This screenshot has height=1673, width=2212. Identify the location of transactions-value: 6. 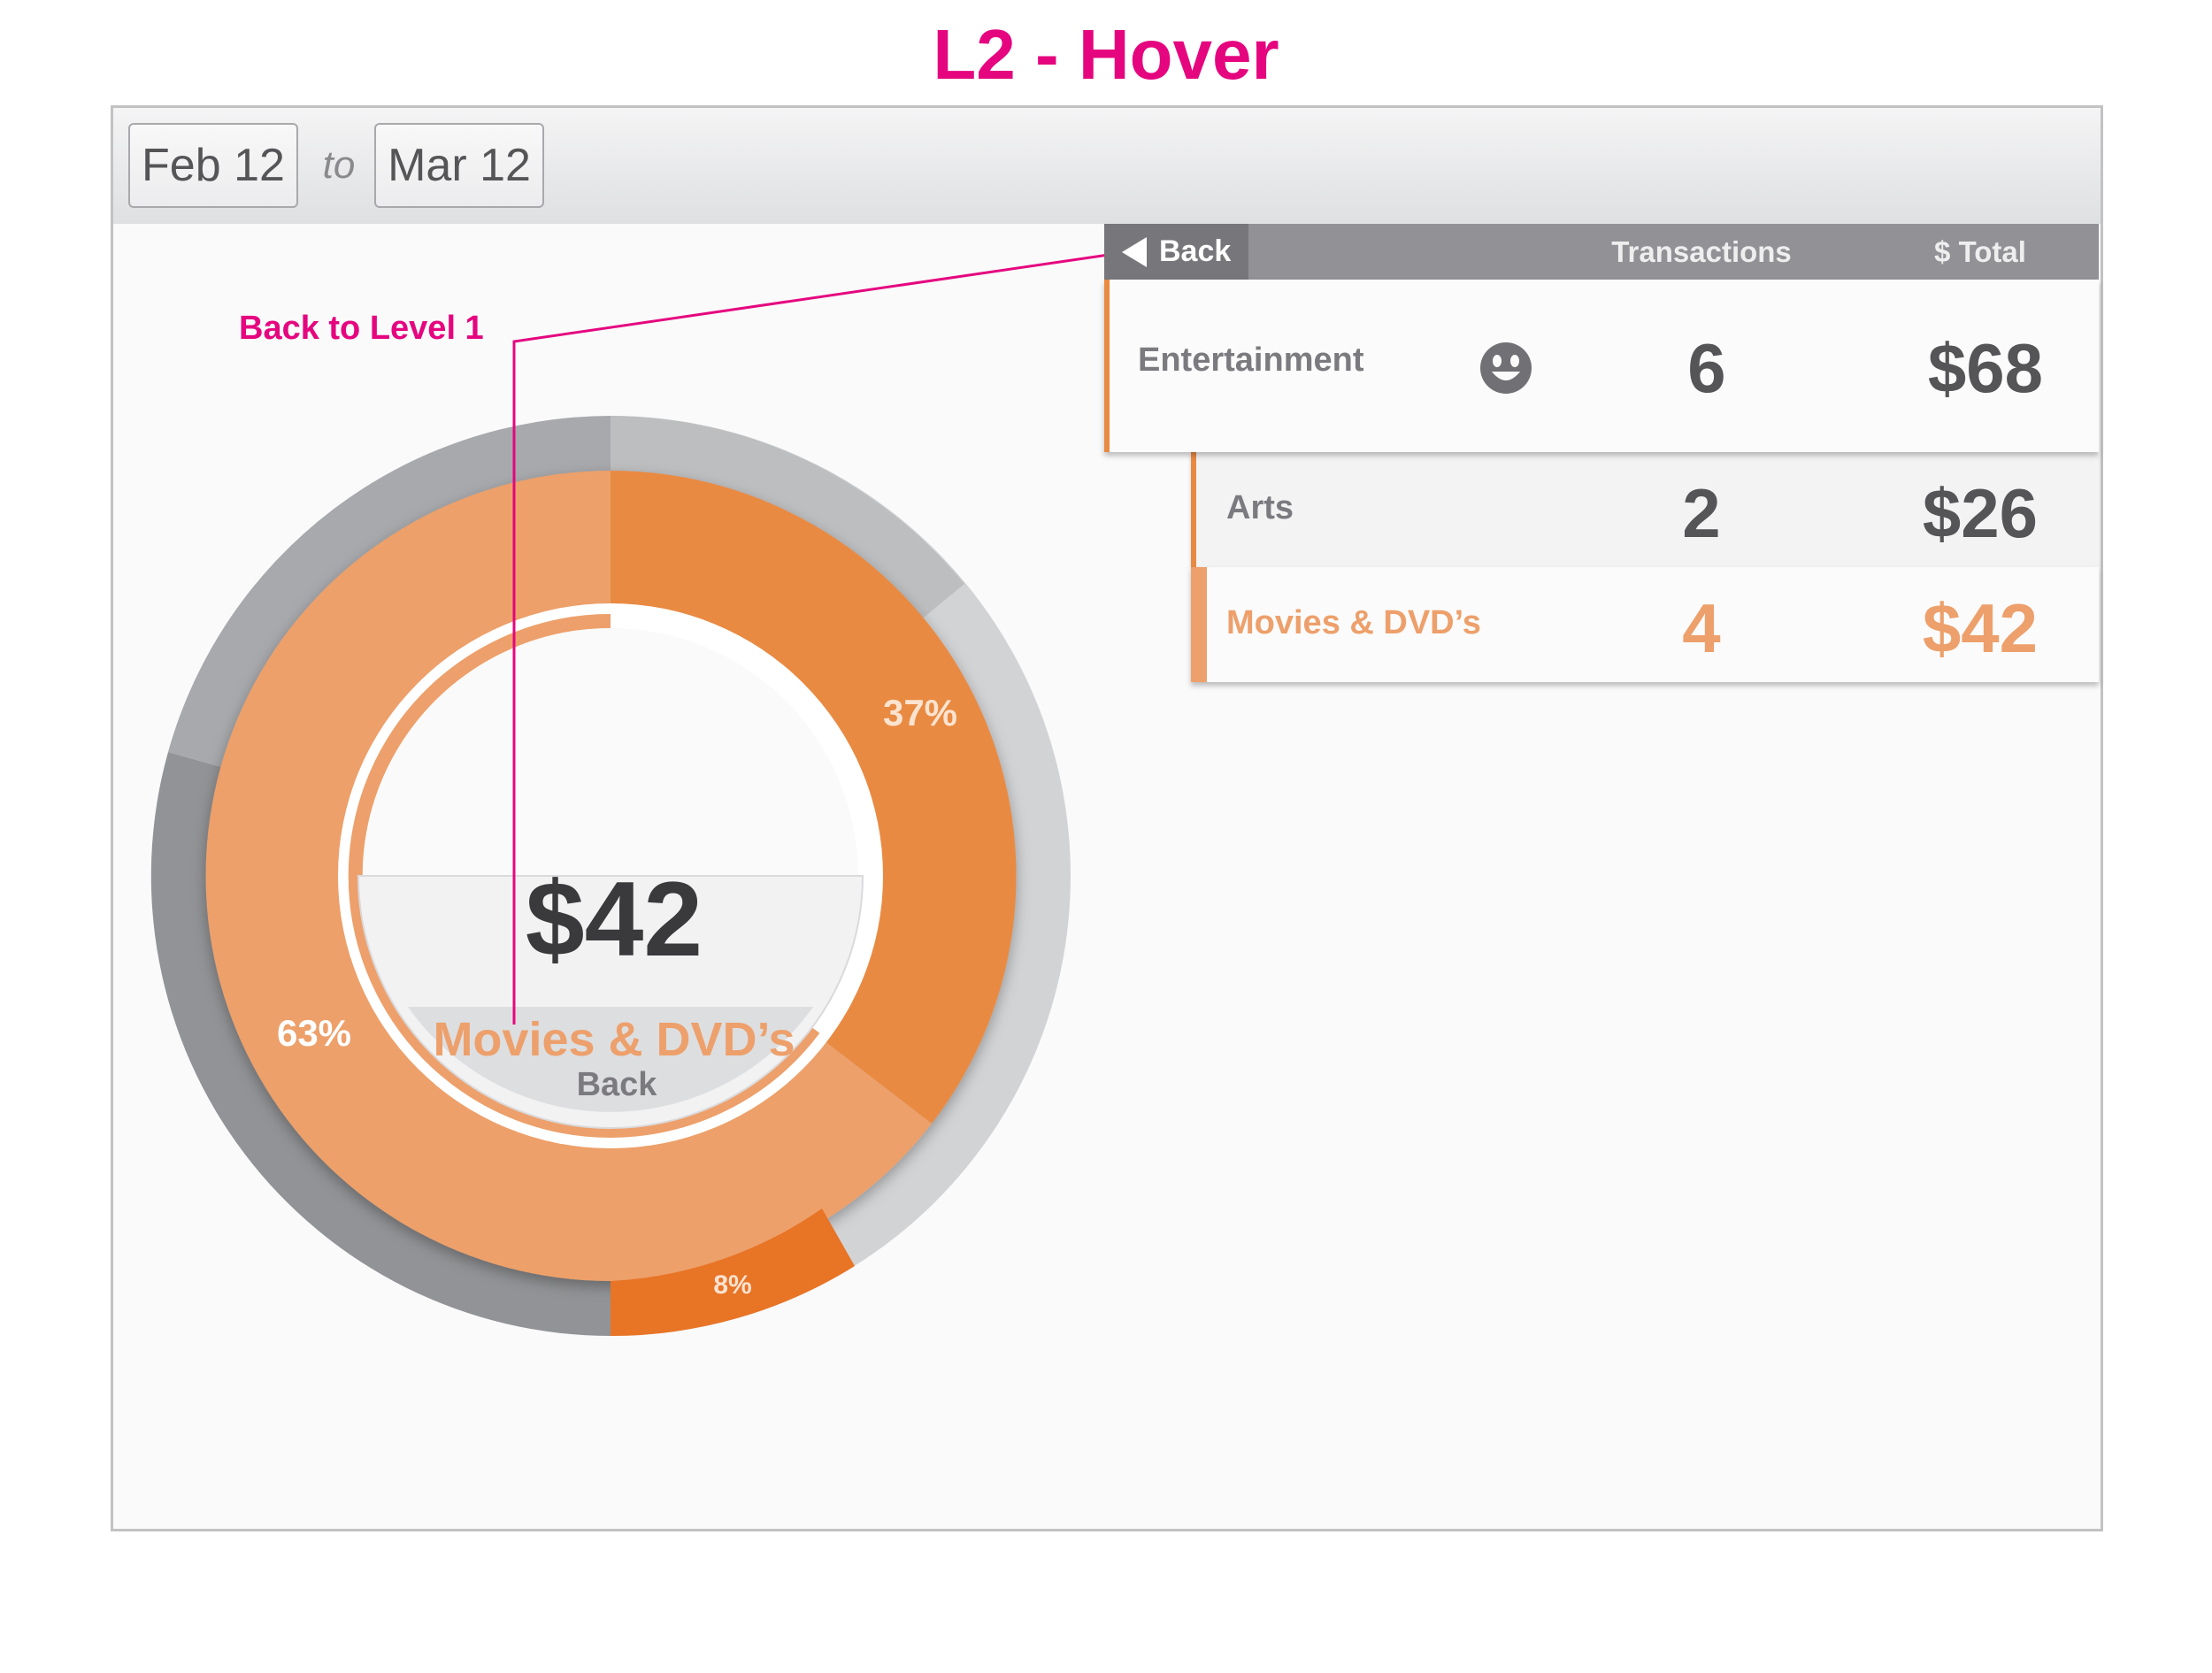
(1707, 368).